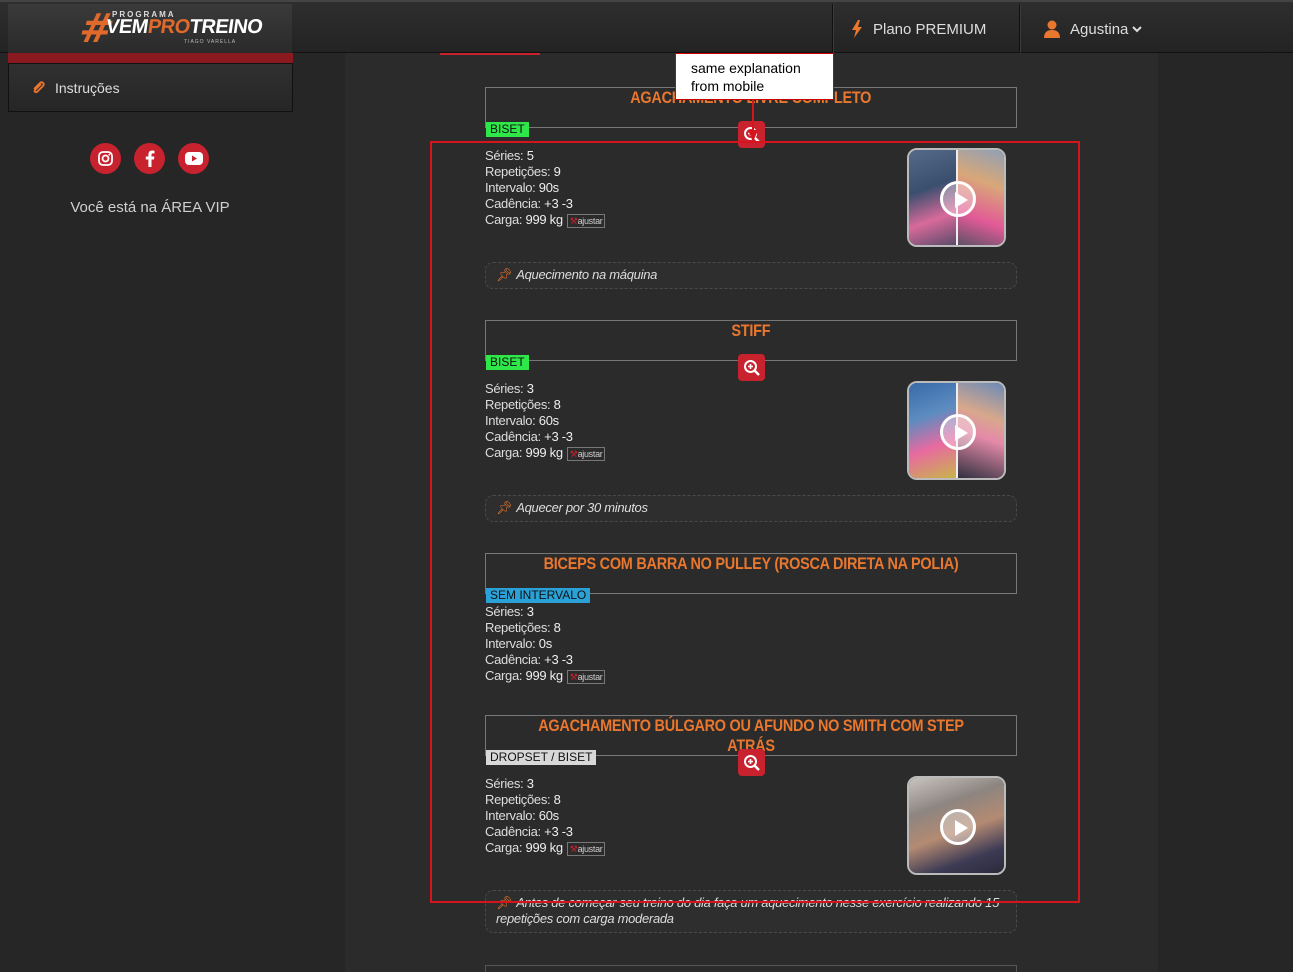  I want to click on annotation-arrow-icon, so click(753, 121).